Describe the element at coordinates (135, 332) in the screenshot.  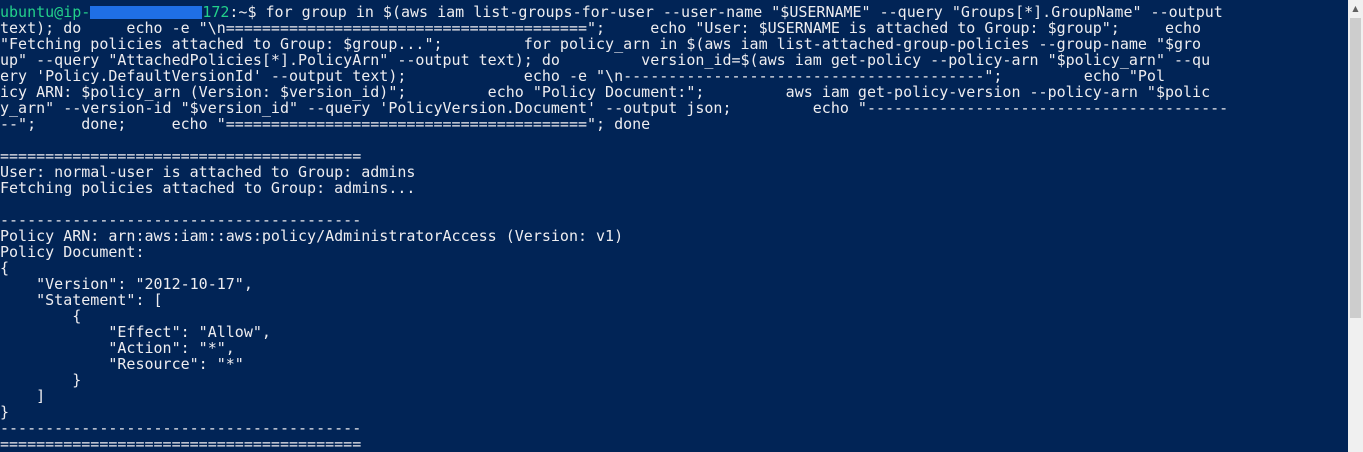
I see `output-line: "Effect": "Allow",` at that location.